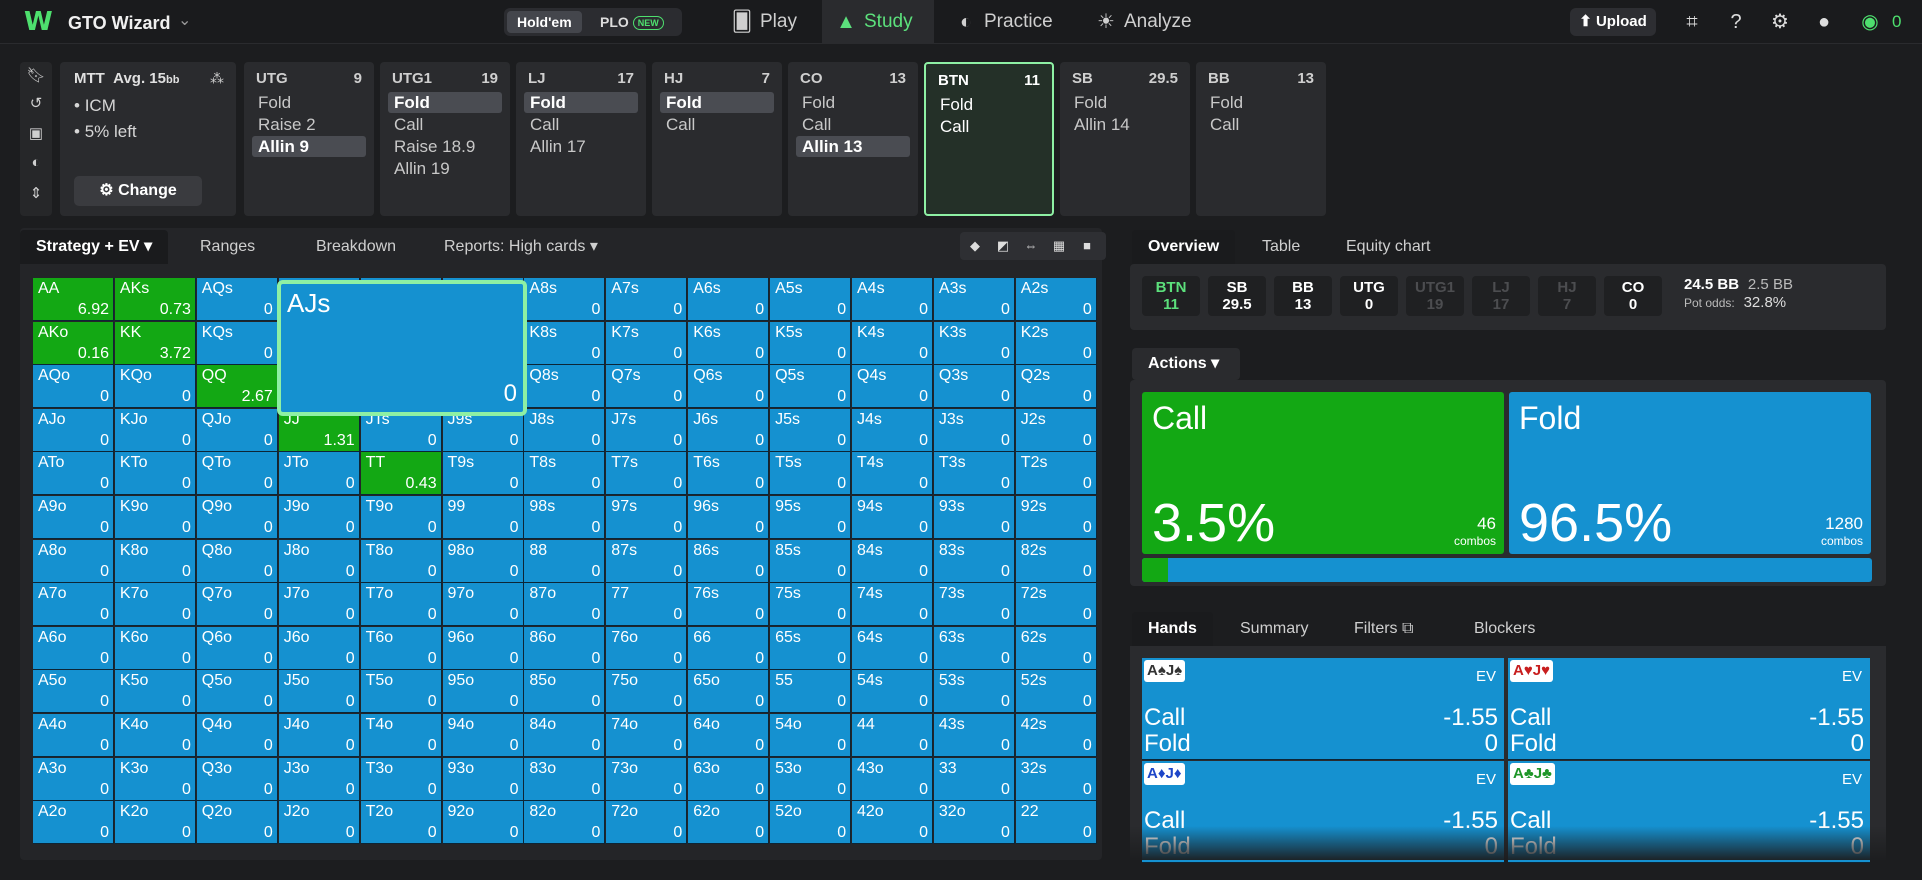 The image size is (1922, 880). I want to click on hand-cell: 44 0, so click(892, 735).